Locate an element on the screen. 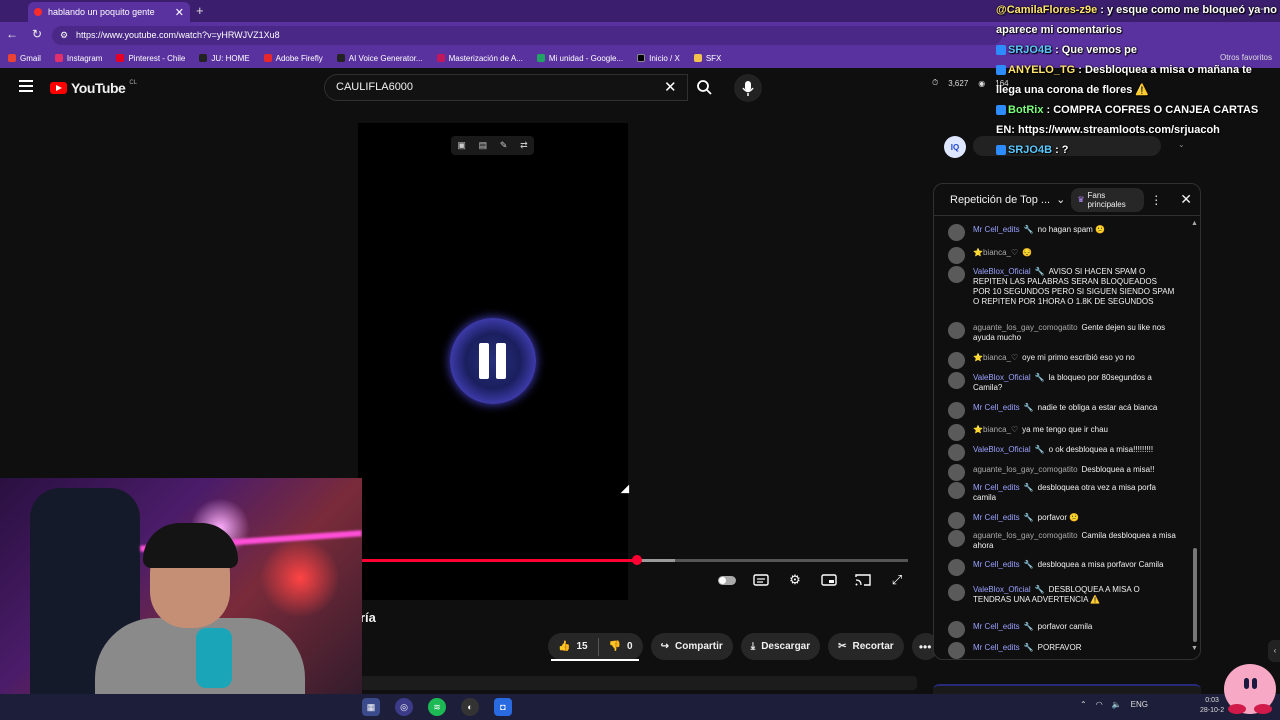  start-grid-icon: ▦ is located at coordinates (371, 707).